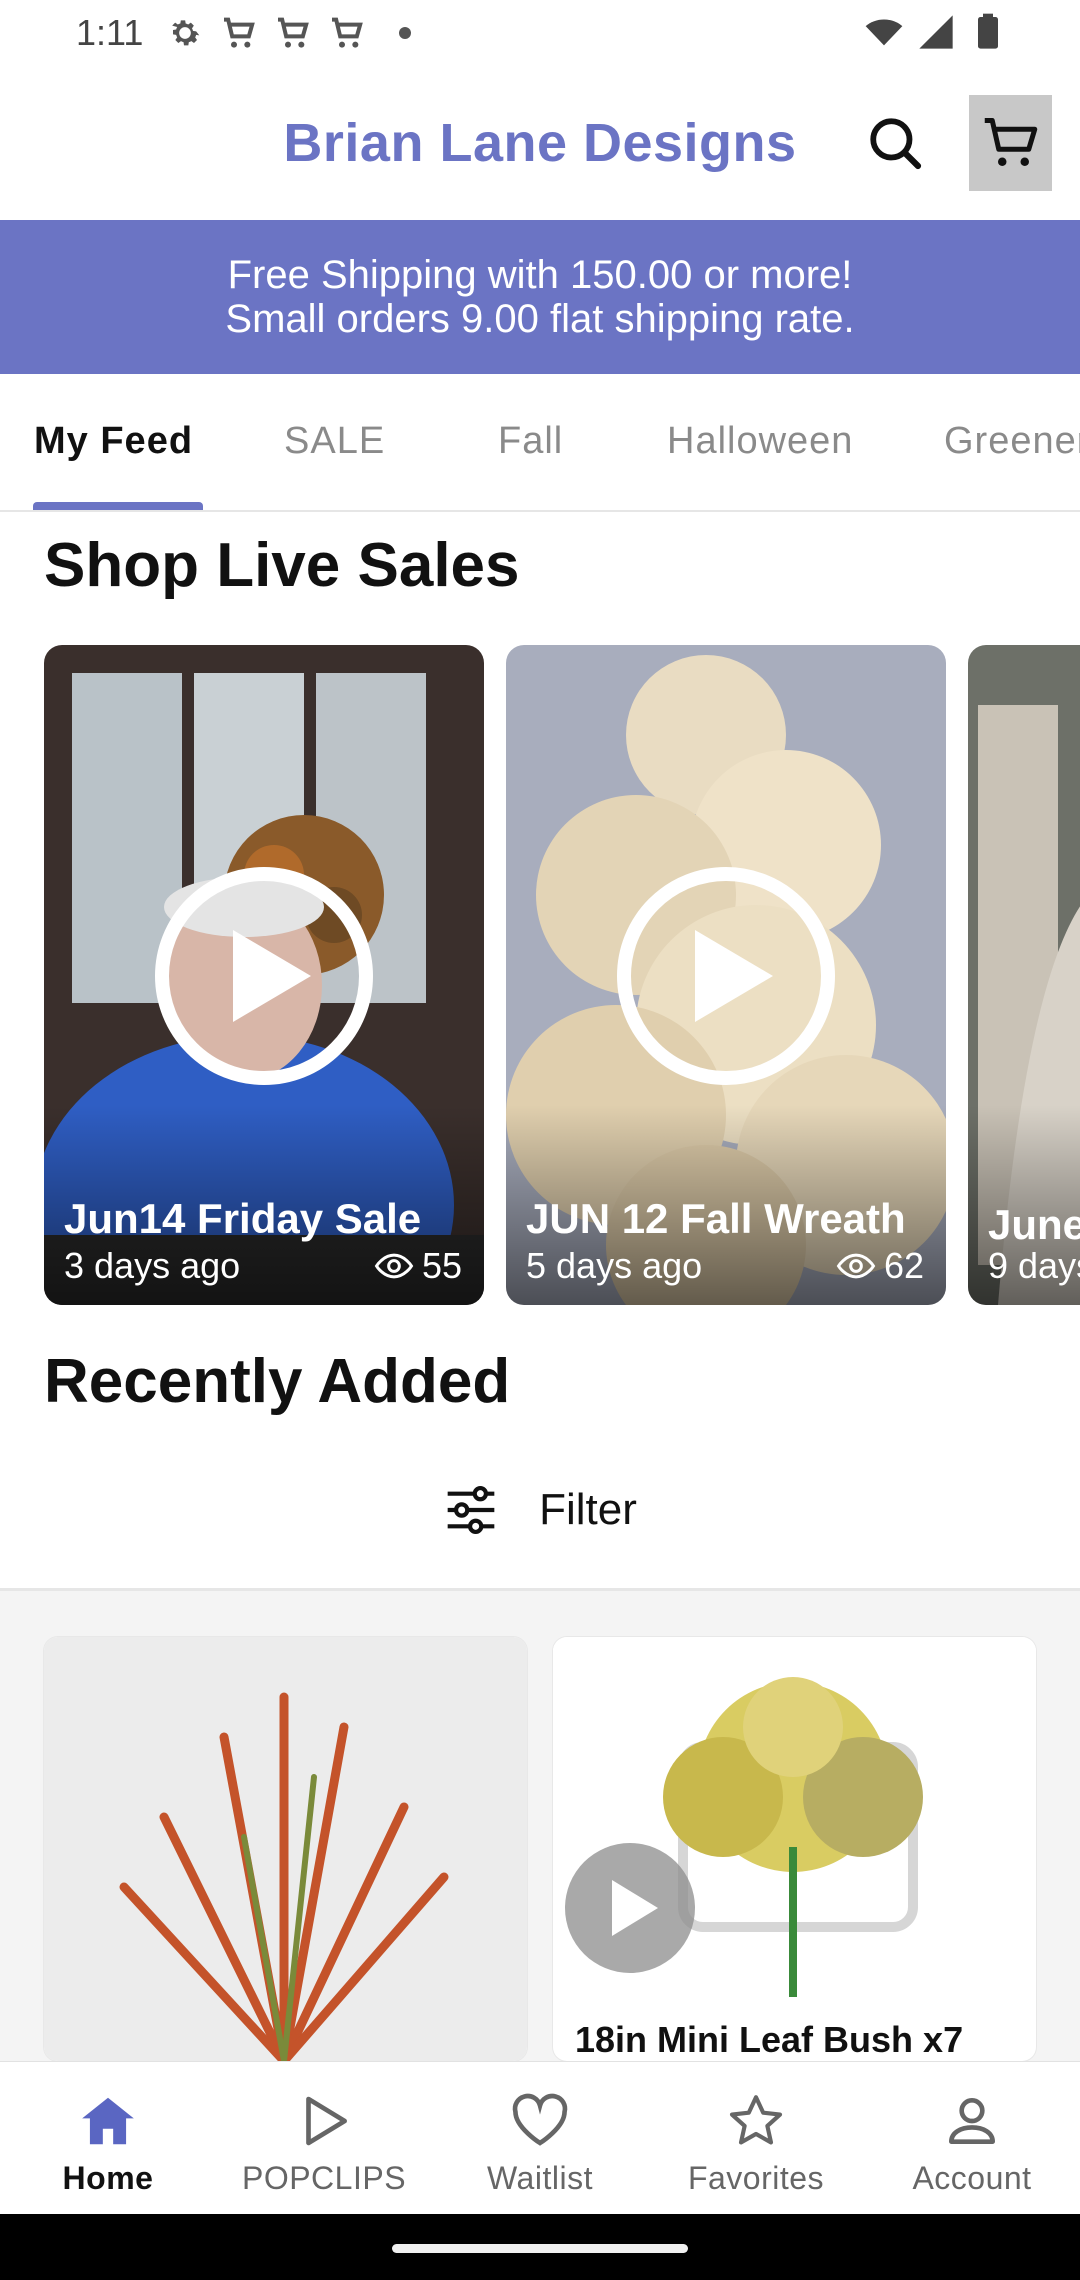  I want to click on live-sale-card: Jun14 Friday Sale 3 days ago 55, so click(264, 975).